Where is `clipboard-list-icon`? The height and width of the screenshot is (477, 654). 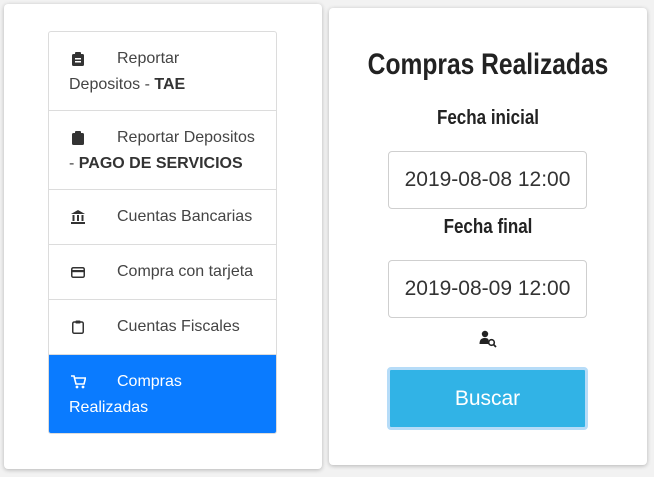
clipboard-list-icon is located at coordinates (78, 59).